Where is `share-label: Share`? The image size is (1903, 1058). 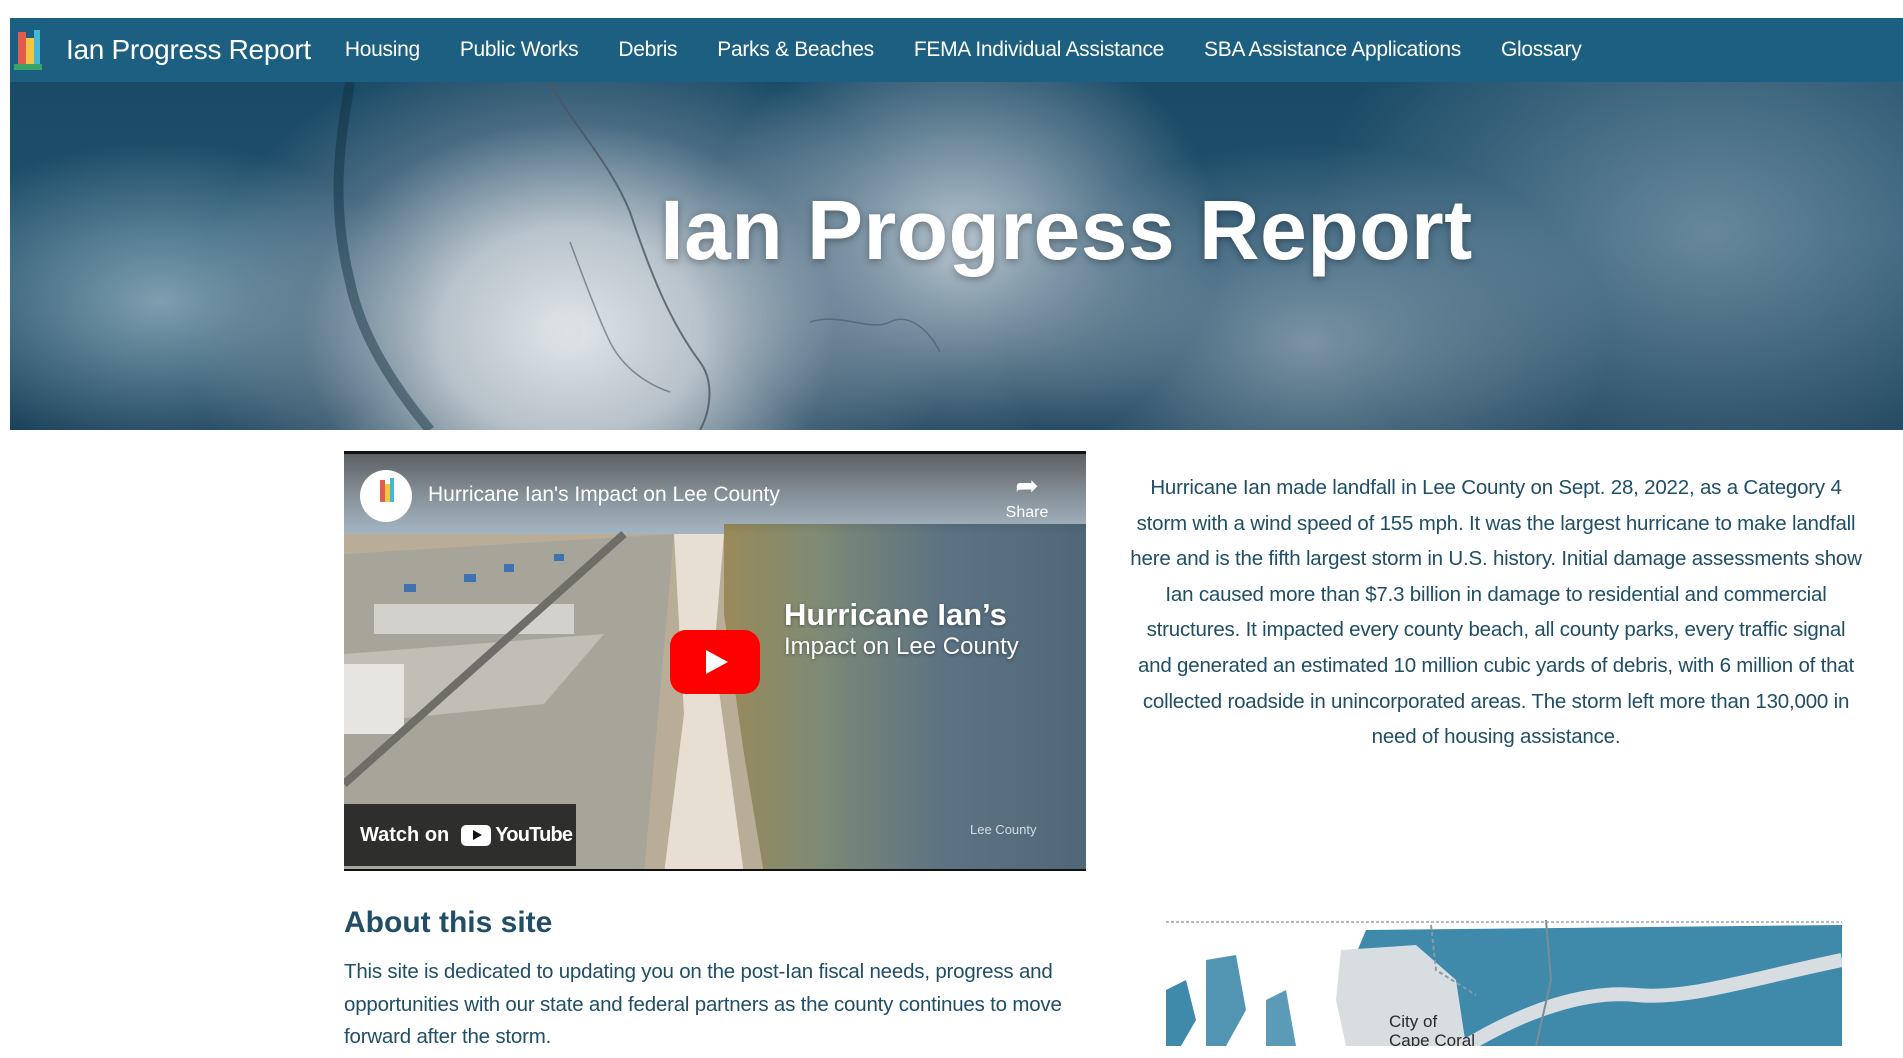
share-label: Share is located at coordinates (1027, 512).